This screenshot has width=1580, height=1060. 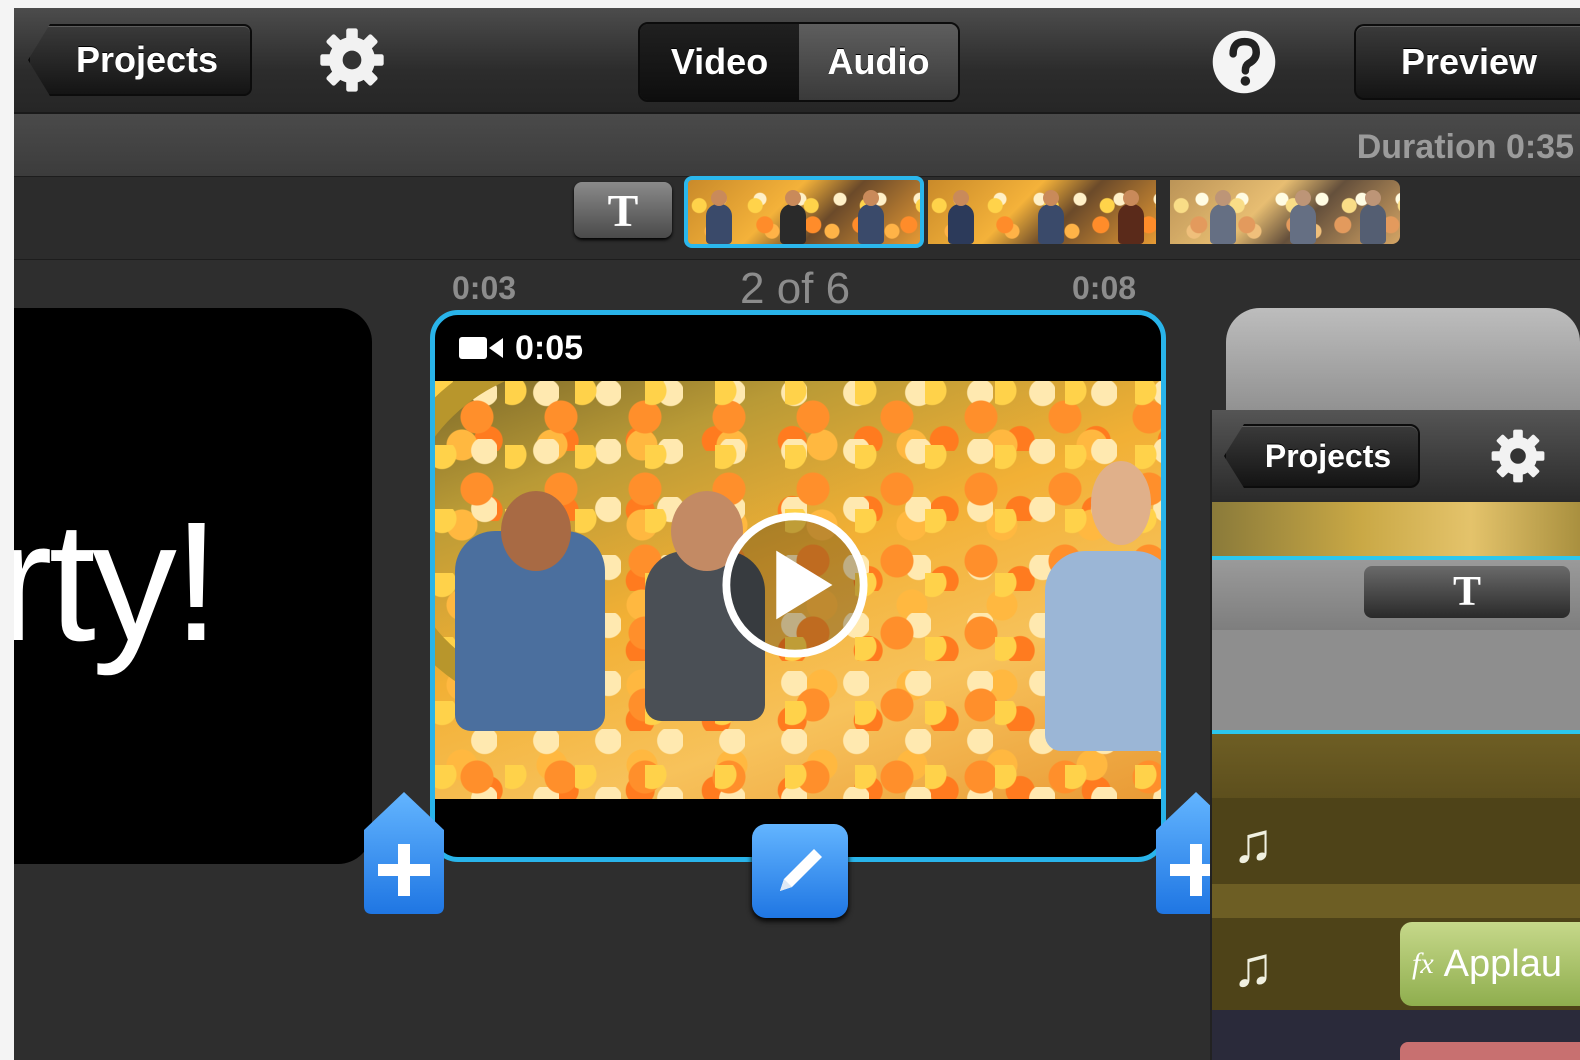 What do you see at coordinates (1467, 592) in the screenshot?
I see `inset-title-chip: T` at bounding box center [1467, 592].